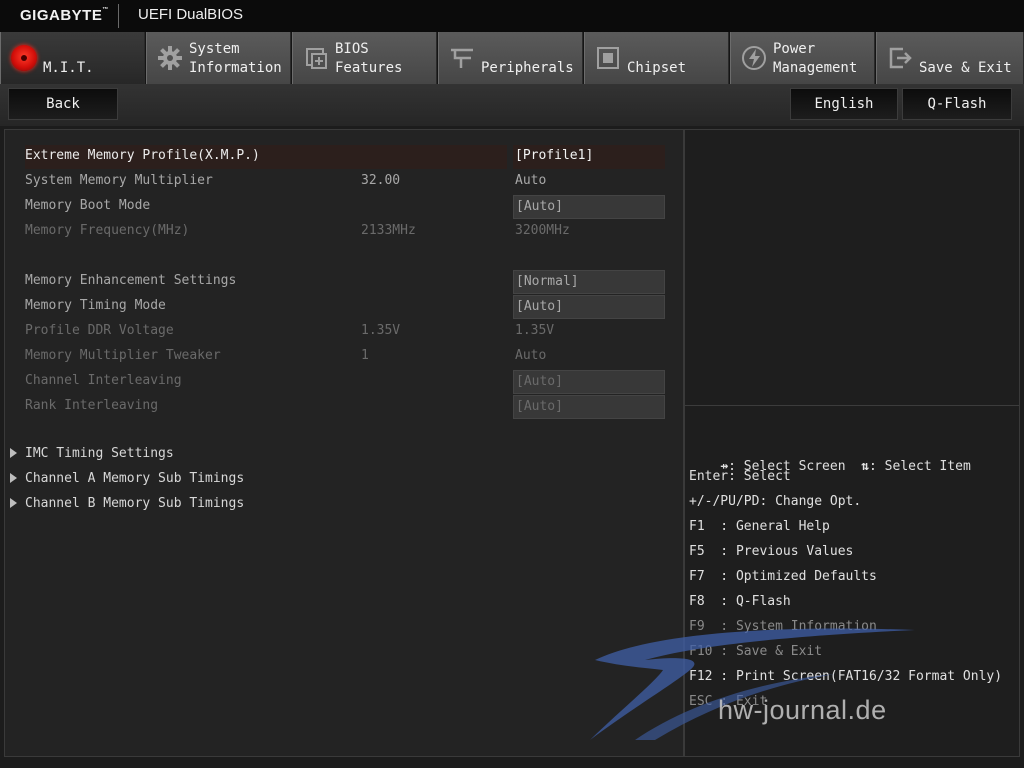 Image resolution: width=1024 pixels, height=768 pixels. Describe the element at coordinates (103, 380) in the screenshot. I see `setting-label: Channel Interleaving` at that location.